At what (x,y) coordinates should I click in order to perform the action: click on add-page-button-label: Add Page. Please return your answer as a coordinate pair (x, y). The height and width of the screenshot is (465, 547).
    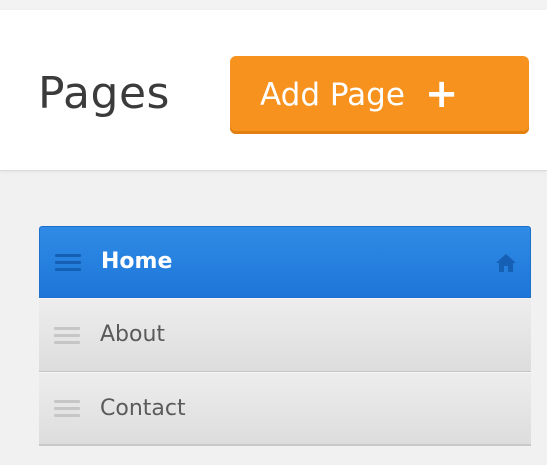
    Looking at the image, I should click on (332, 95).